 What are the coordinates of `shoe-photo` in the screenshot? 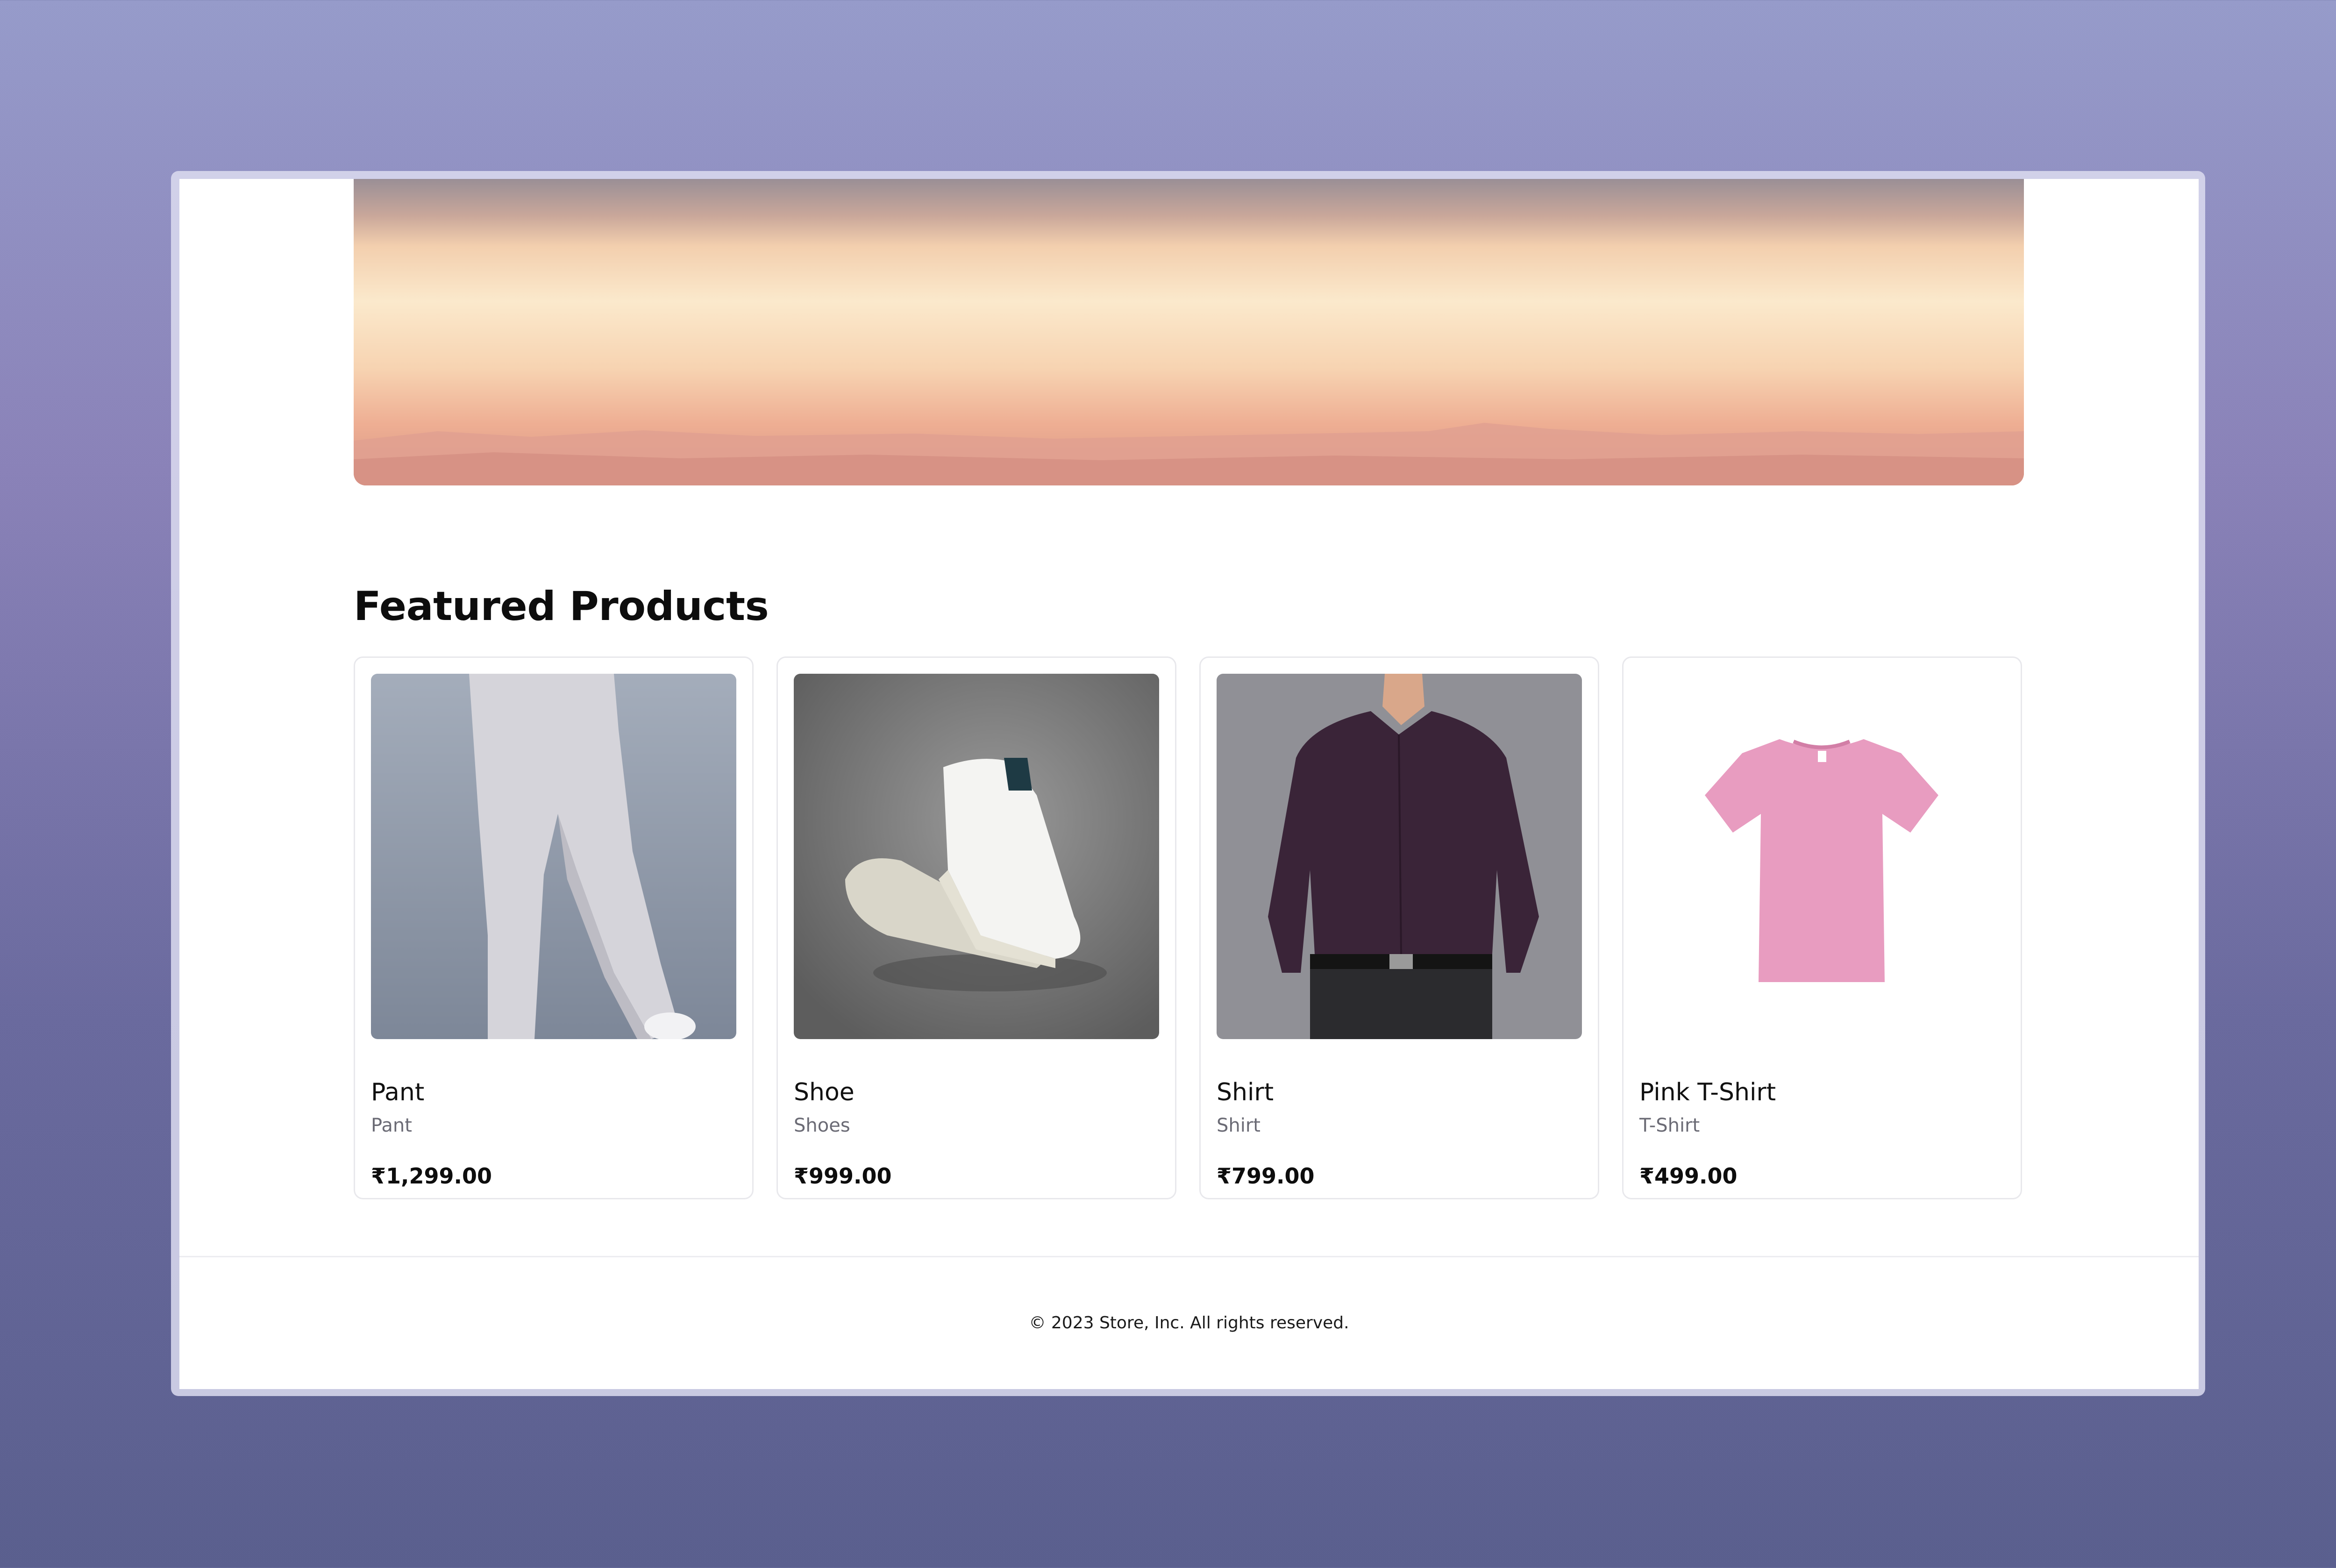 It's located at (977, 857).